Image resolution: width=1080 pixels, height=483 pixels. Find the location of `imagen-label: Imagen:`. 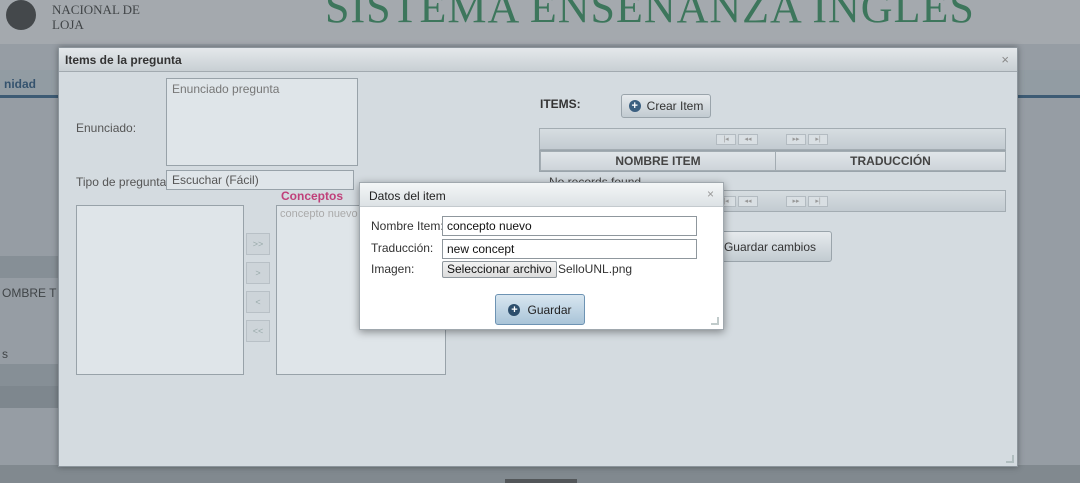

imagen-label: Imagen: is located at coordinates (393, 269).